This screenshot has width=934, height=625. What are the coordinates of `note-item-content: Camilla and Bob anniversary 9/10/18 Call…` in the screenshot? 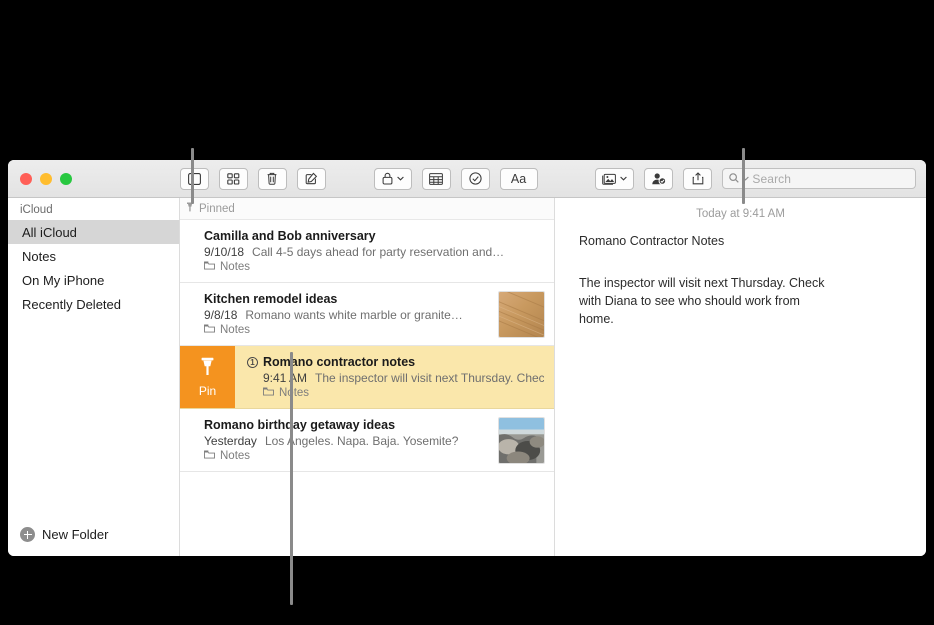 It's located at (367, 251).